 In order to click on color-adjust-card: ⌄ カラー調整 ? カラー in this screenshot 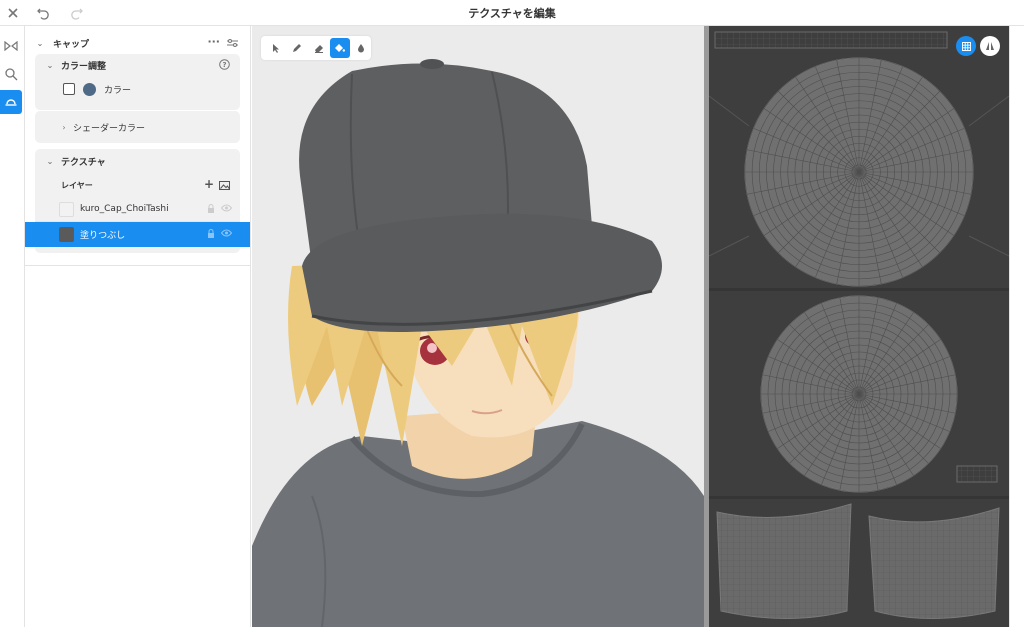, I will do `click(137, 82)`.